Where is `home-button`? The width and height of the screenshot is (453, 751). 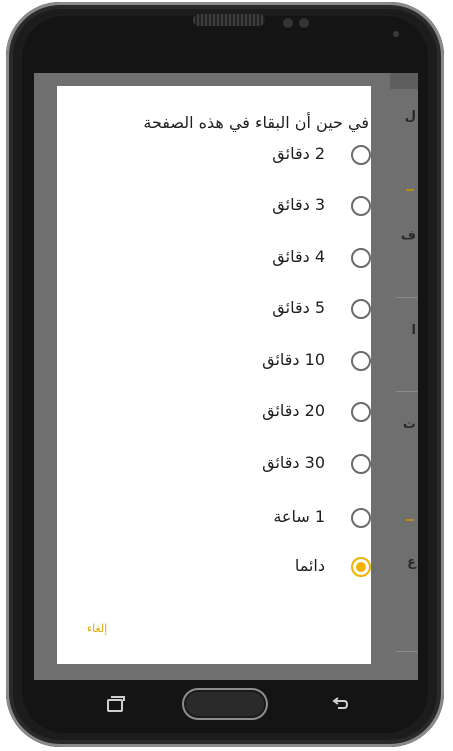
home-button is located at coordinates (225, 704).